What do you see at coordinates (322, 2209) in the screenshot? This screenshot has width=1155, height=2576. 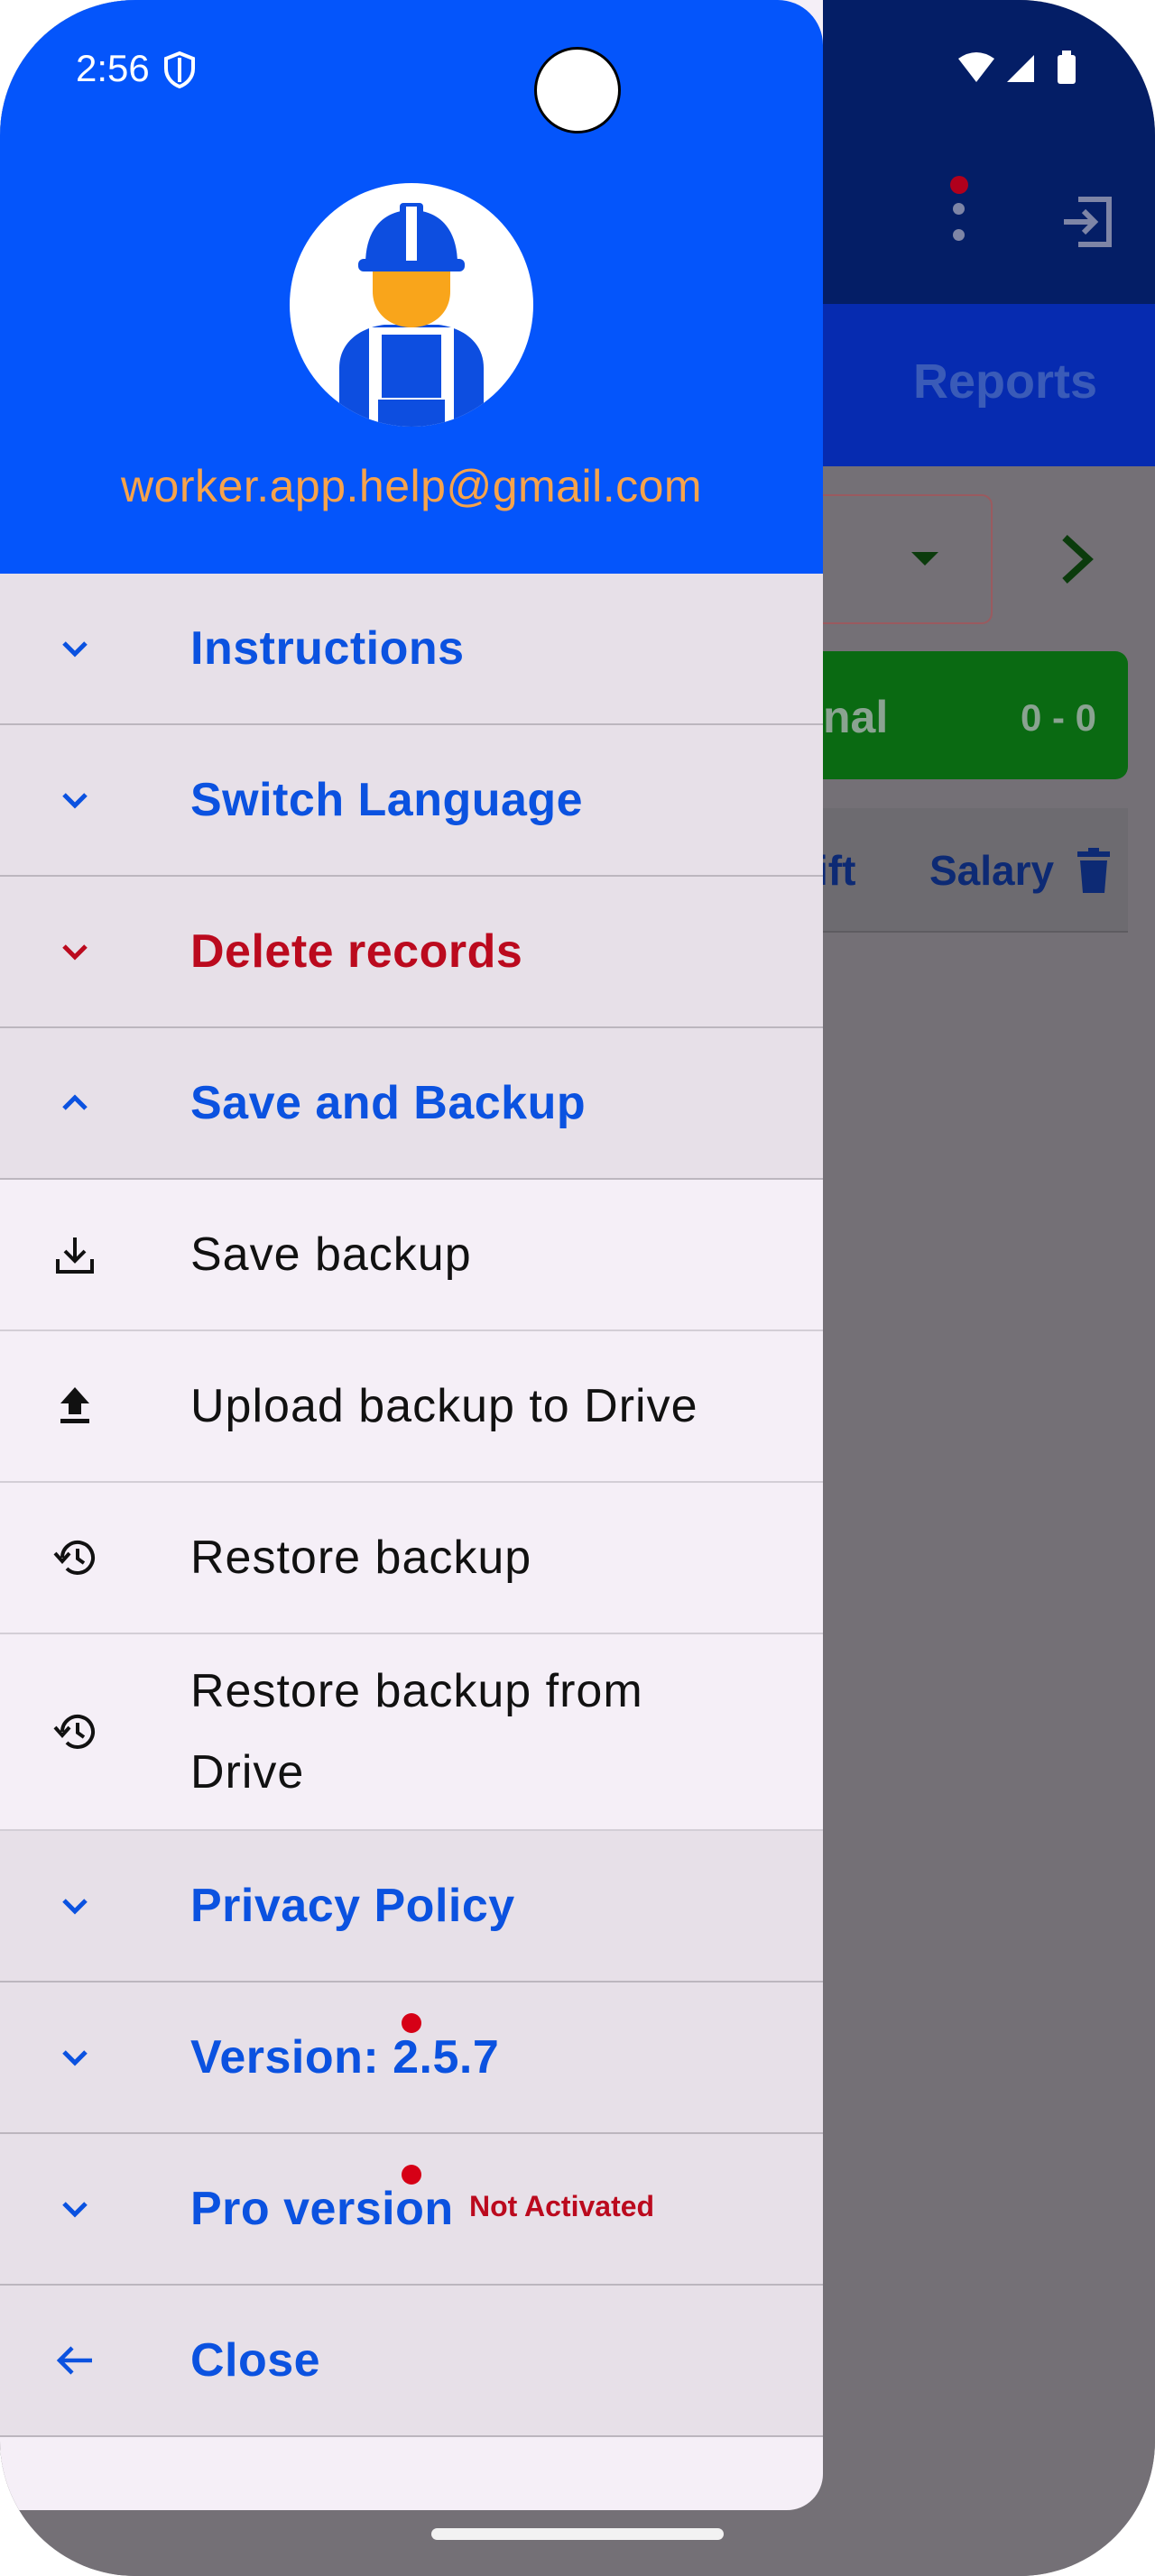 I see `menu-item-label: Pro version` at bounding box center [322, 2209].